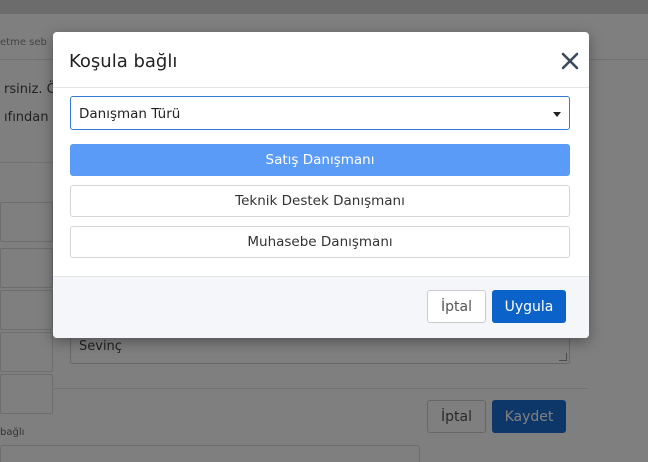 The height and width of the screenshot is (462, 648). Describe the element at coordinates (570, 61) in the screenshot. I see `close-icon` at that location.